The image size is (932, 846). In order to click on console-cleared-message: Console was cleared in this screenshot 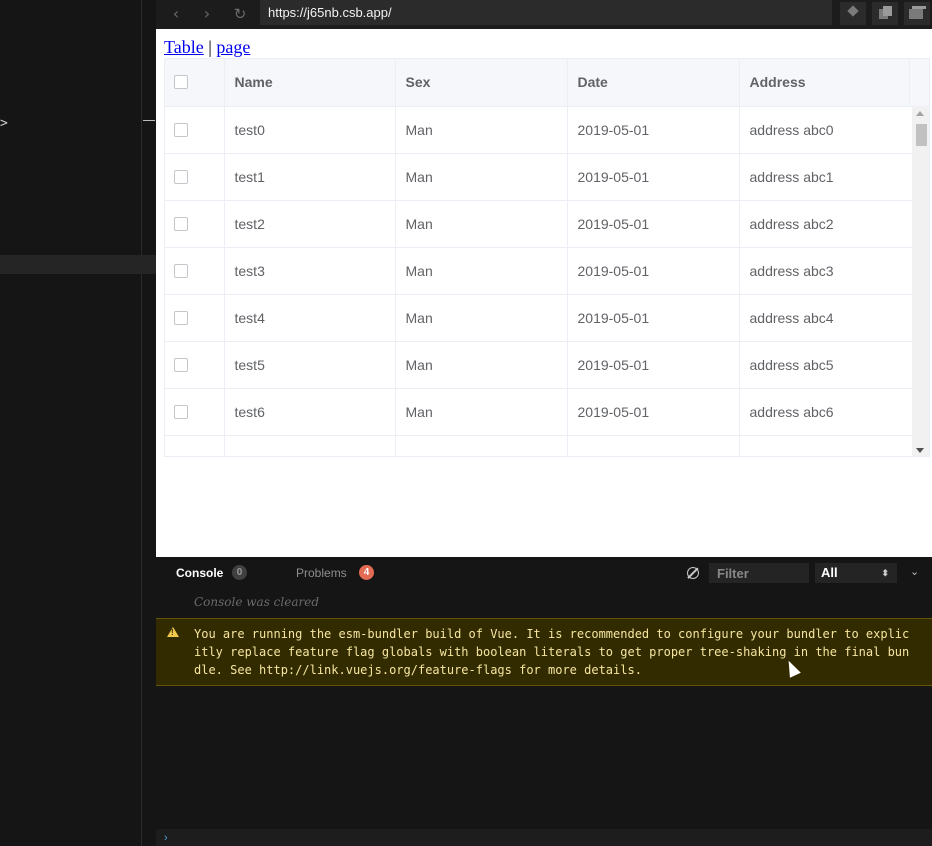, I will do `click(257, 602)`.